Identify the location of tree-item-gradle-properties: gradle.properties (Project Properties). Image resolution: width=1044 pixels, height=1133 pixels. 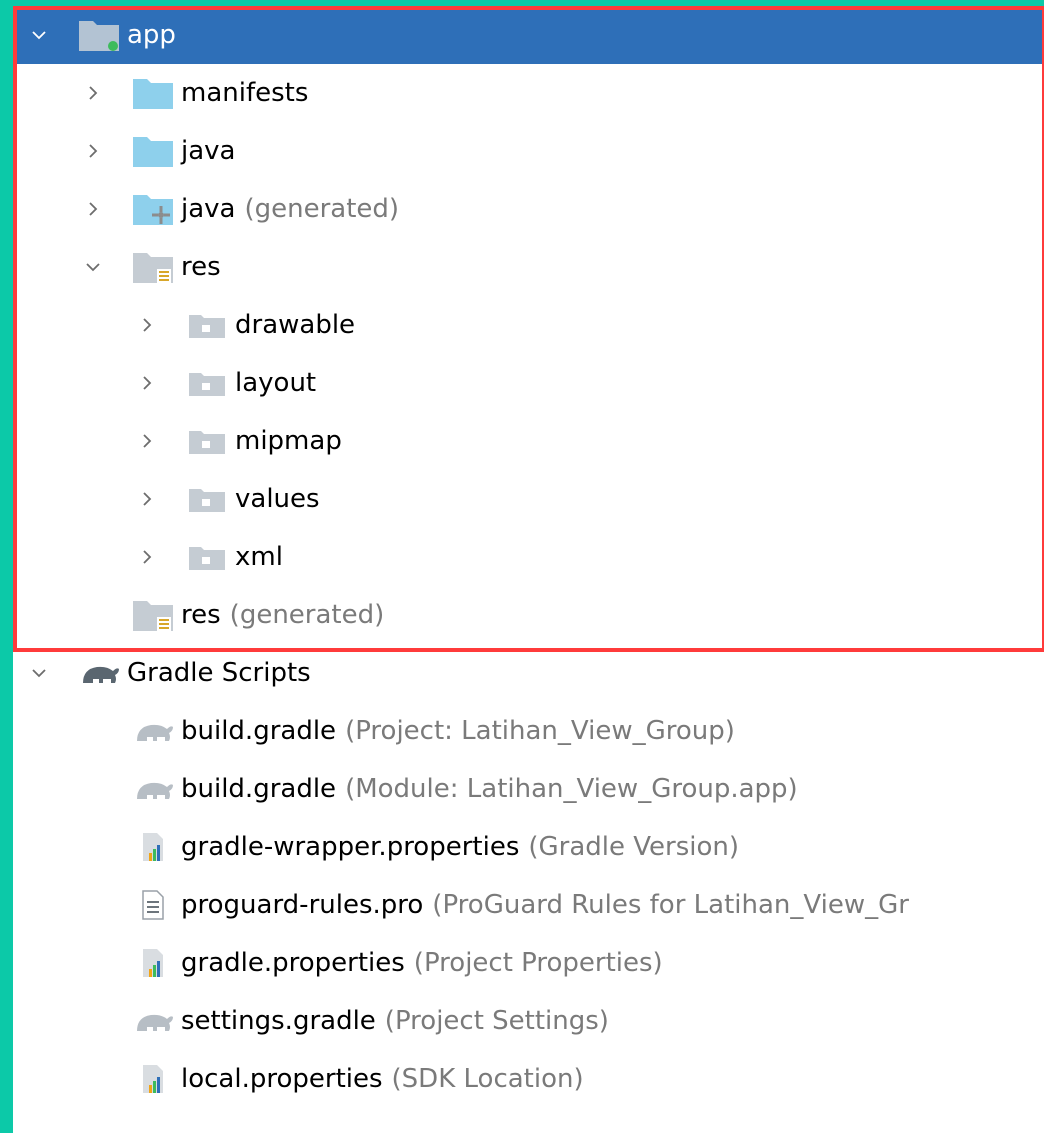
(528, 963).